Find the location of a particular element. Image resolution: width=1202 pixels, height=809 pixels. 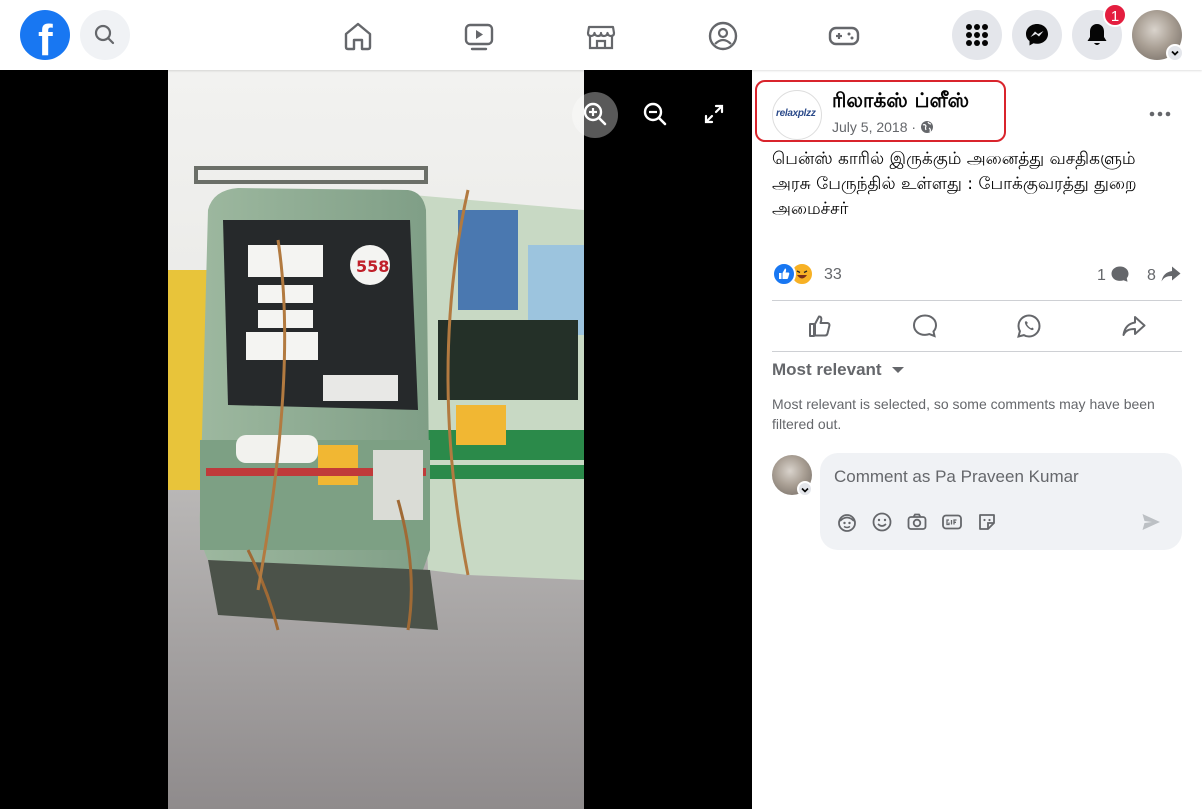

commenter-switch-button is located at coordinates (805, 489).